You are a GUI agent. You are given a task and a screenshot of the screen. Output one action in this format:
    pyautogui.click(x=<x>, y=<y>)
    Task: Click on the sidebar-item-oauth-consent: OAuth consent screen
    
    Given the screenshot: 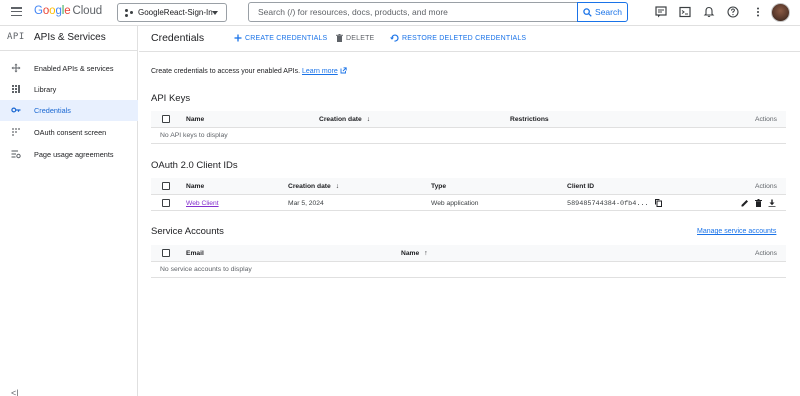 What is the action you would take?
    pyautogui.click(x=69, y=132)
    